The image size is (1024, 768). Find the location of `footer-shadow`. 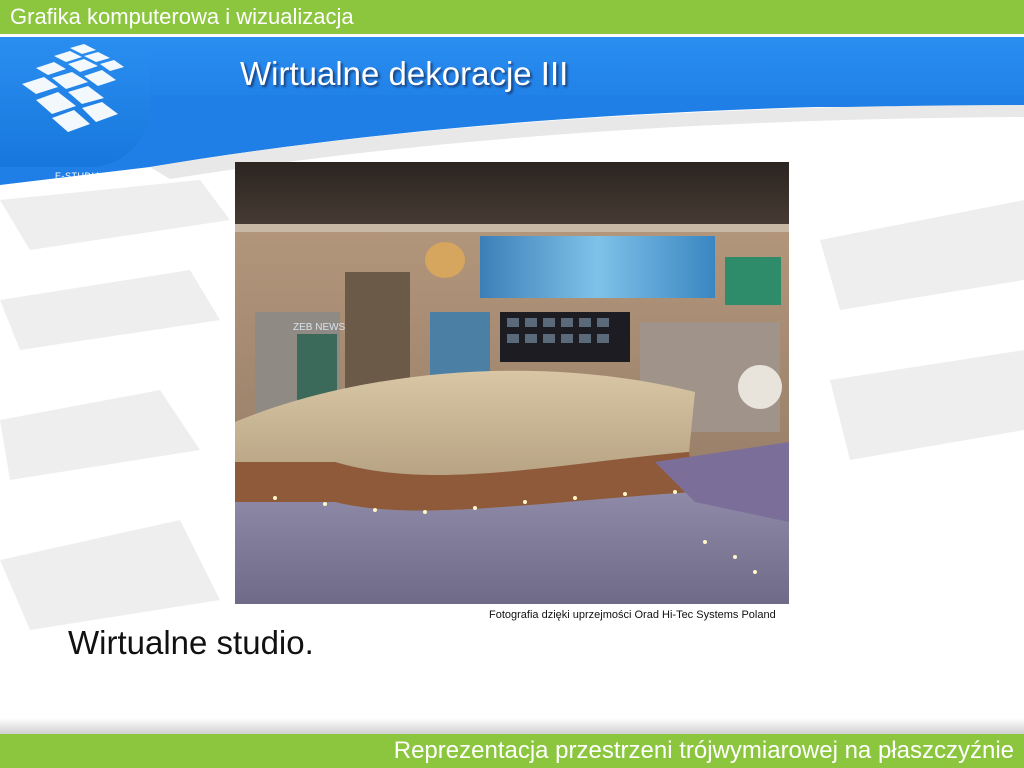

footer-shadow is located at coordinates (512, 726).